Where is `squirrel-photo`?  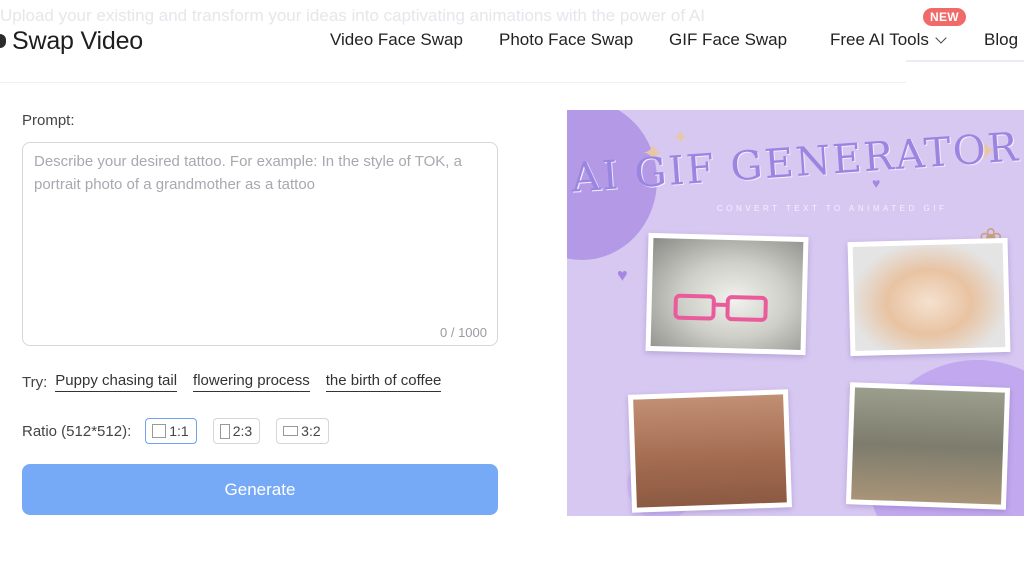
squirrel-photo is located at coordinates (928, 446).